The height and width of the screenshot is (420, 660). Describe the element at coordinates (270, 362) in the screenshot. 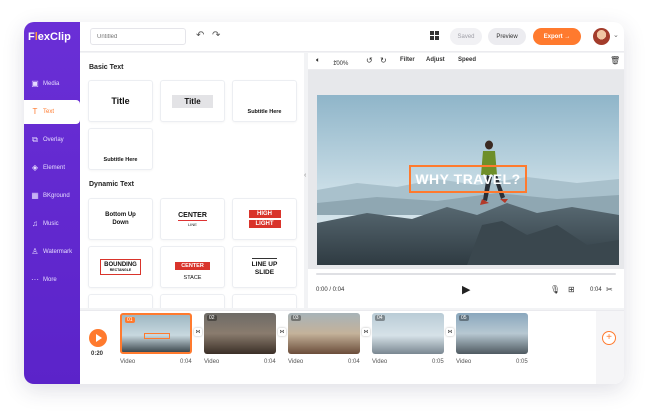

I see `clip-duration-label: 0:04` at that location.